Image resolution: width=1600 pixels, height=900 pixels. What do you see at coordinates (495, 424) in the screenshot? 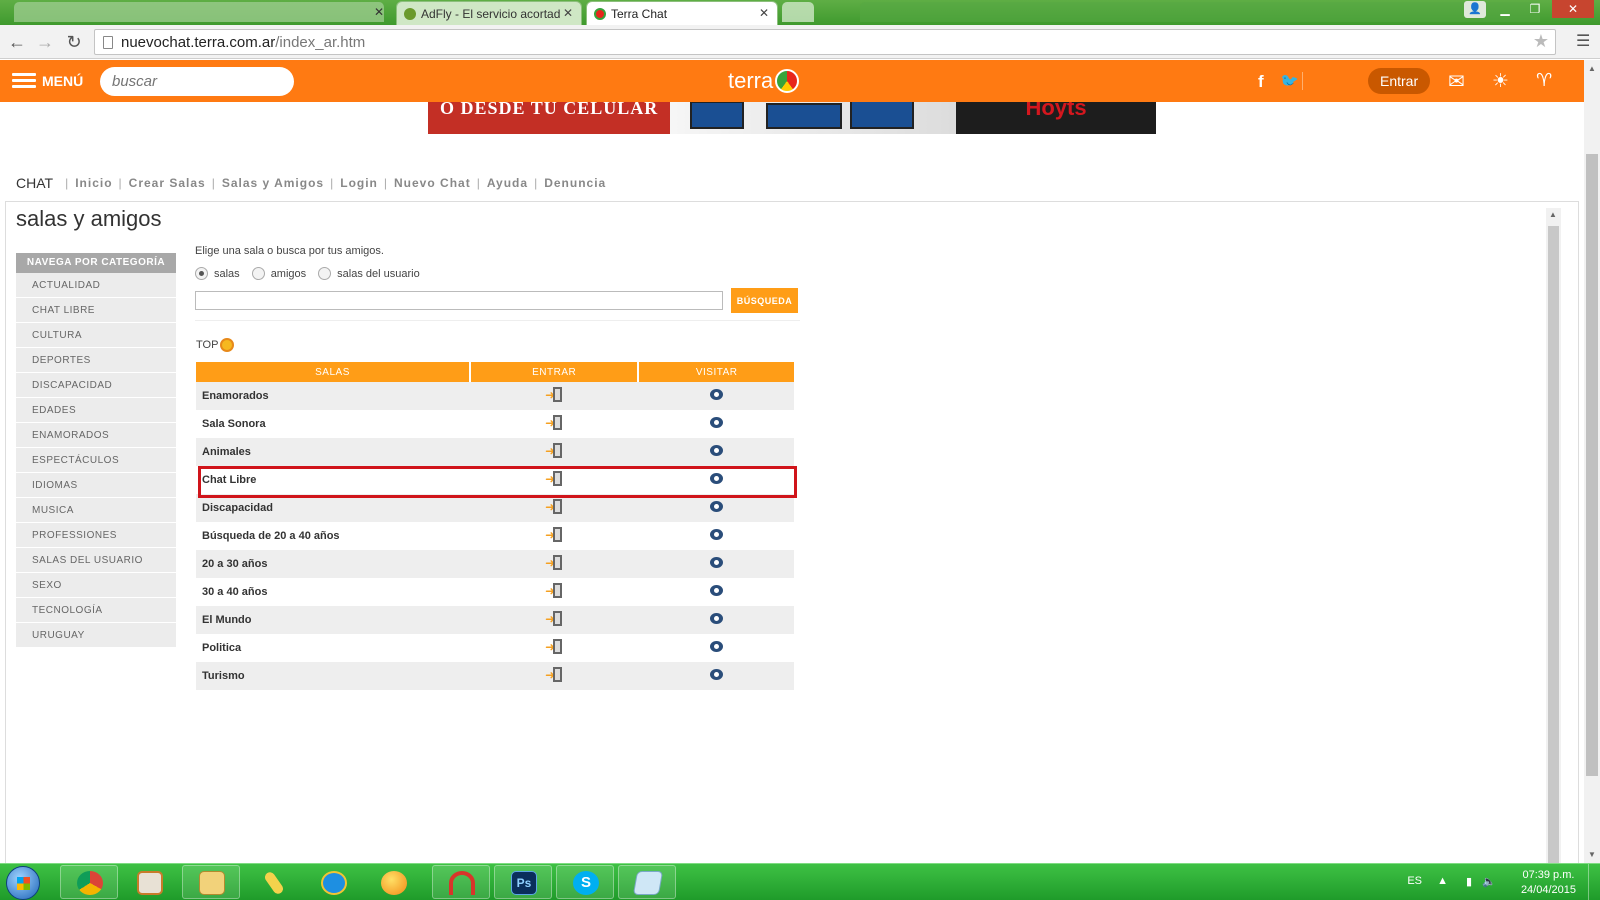
I see `table-row: Sala Sonora ➜` at bounding box center [495, 424].